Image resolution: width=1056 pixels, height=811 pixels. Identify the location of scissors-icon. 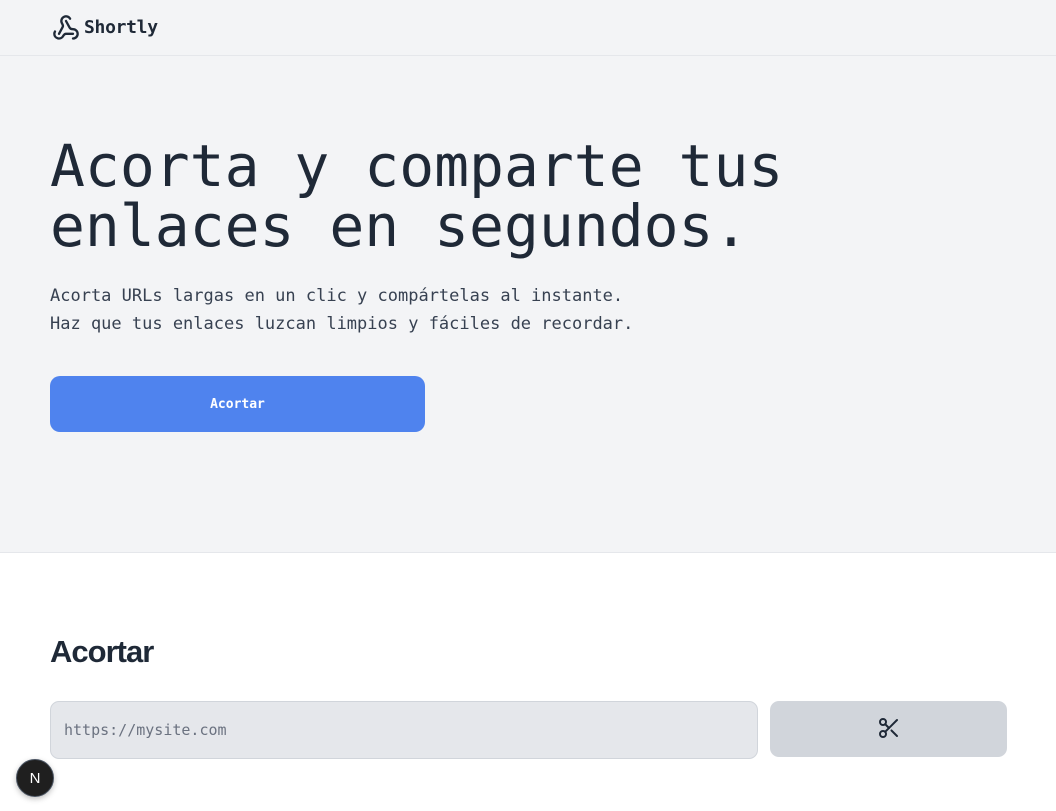
(889, 729).